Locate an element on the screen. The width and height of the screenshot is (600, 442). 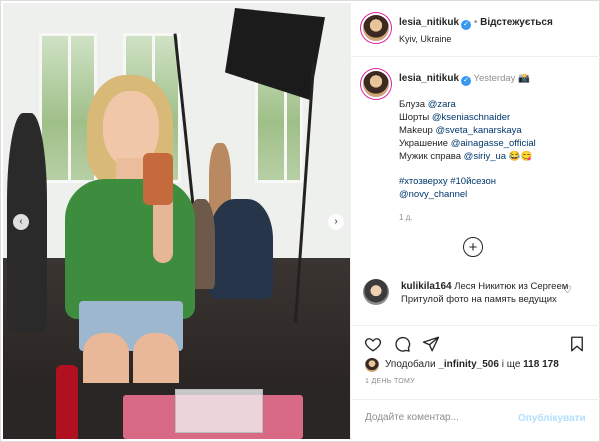
caption-line: Украшение @ainagasse_official is located at coordinates (467, 144).